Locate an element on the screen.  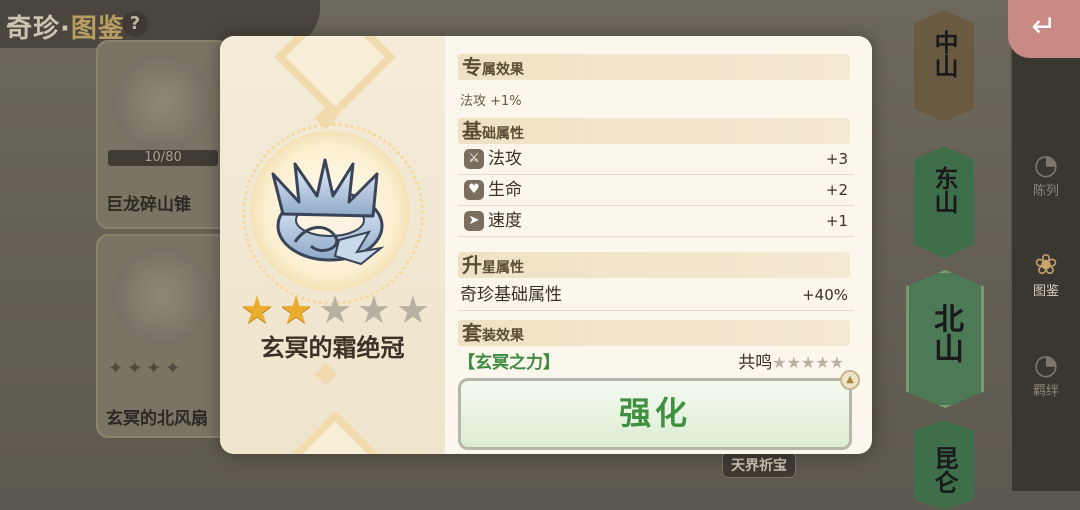
lotus-icon: ❀ is located at coordinates (1046, 264).